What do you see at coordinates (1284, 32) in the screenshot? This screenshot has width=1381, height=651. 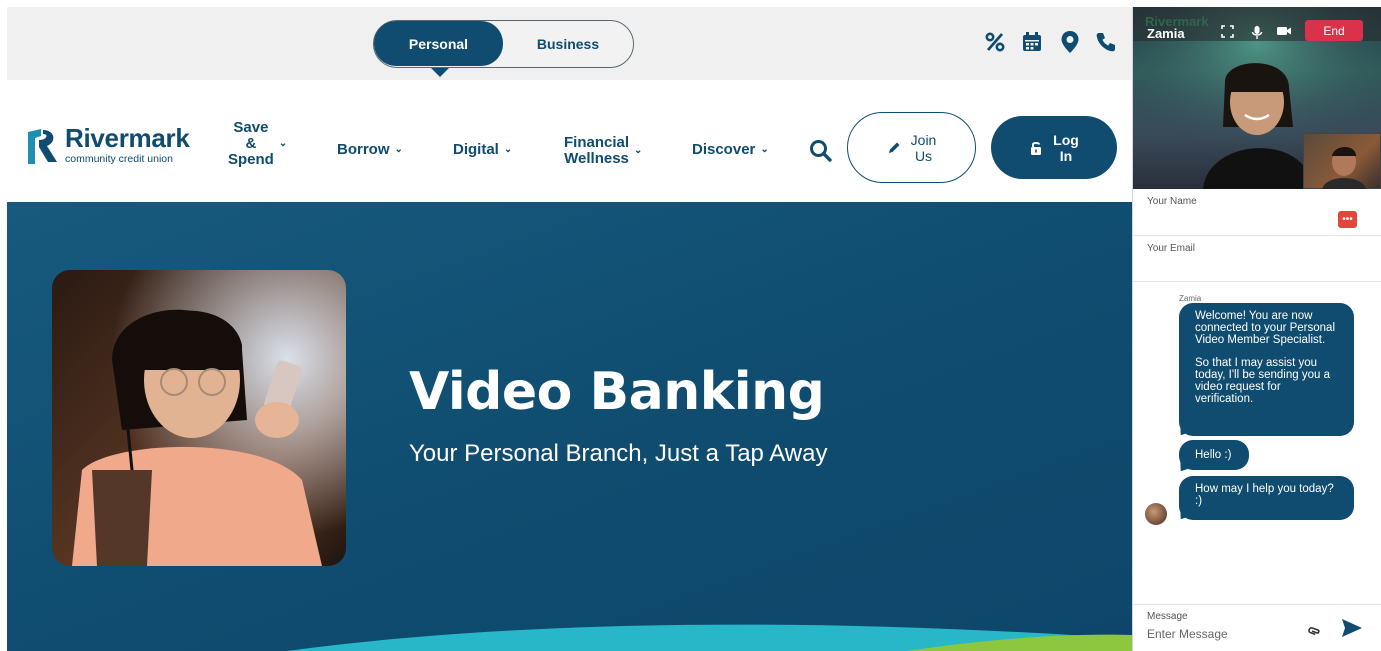 I see `camera-icon` at bounding box center [1284, 32].